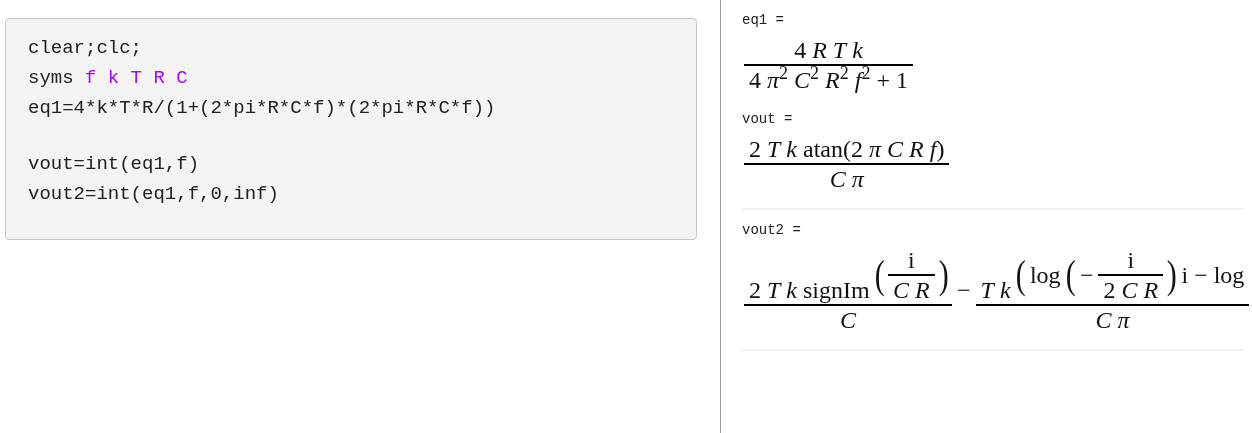 The width and height of the screenshot is (1252, 433). What do you see at coordinates (154, 194) in the screenshot?
I see `code-line: vout2=int(eq1,f,0,inf)` at bounding box center [154, 194].